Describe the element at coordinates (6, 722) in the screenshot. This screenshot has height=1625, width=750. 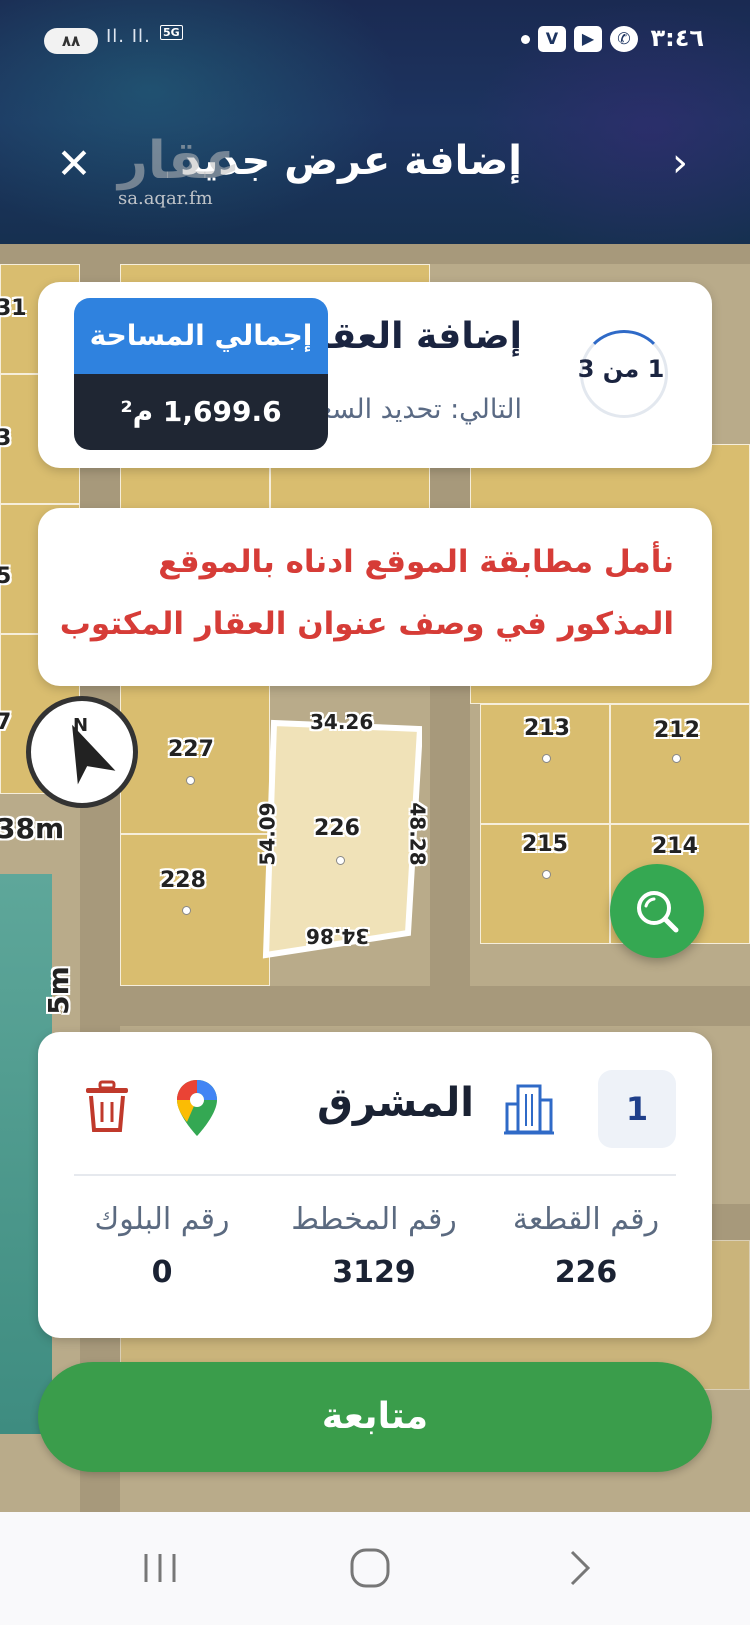
I see `edge-label: 7` at that location.